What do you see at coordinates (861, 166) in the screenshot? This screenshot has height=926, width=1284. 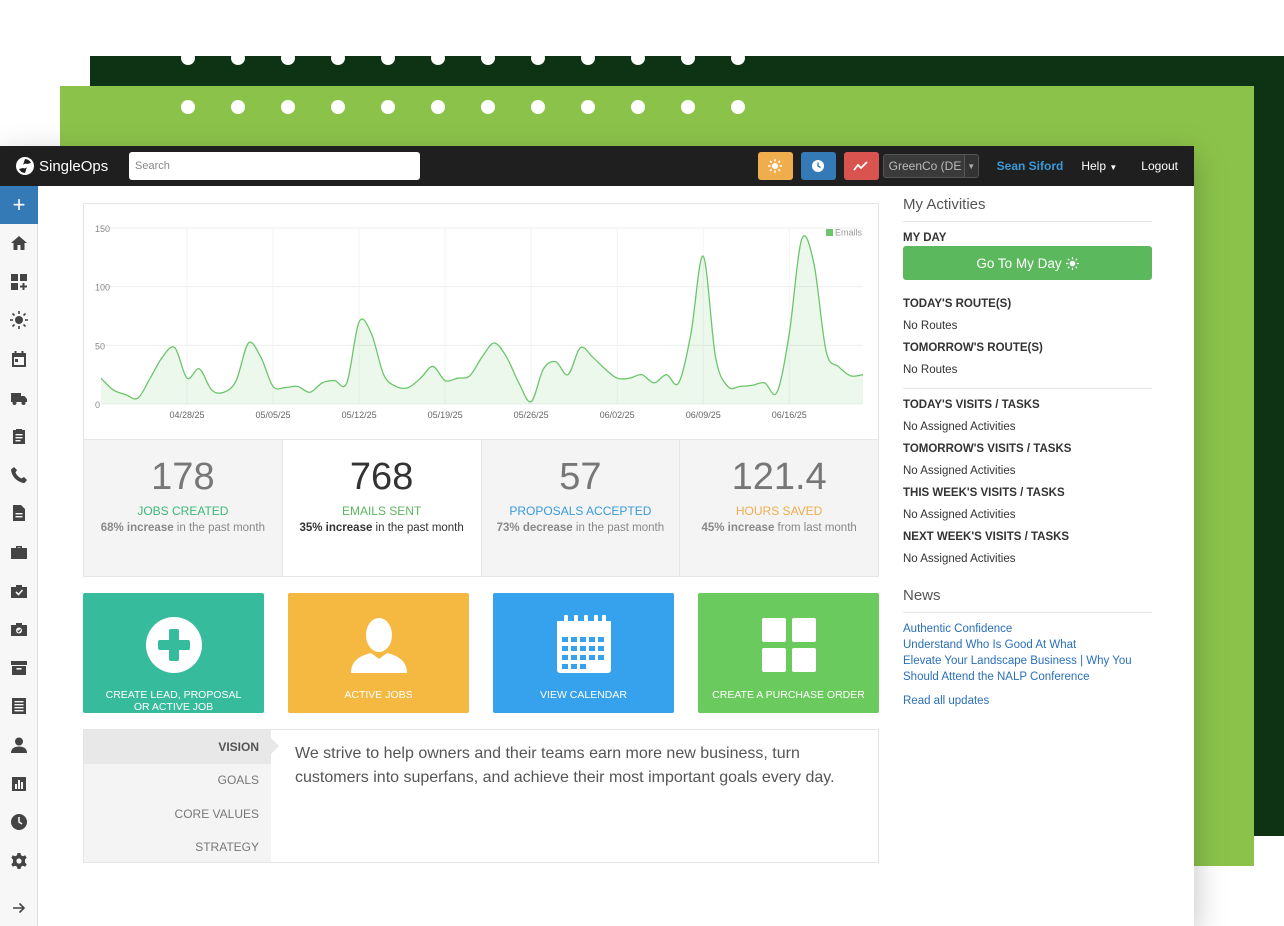 I see `trends-button` at bounding box center [861, 166].